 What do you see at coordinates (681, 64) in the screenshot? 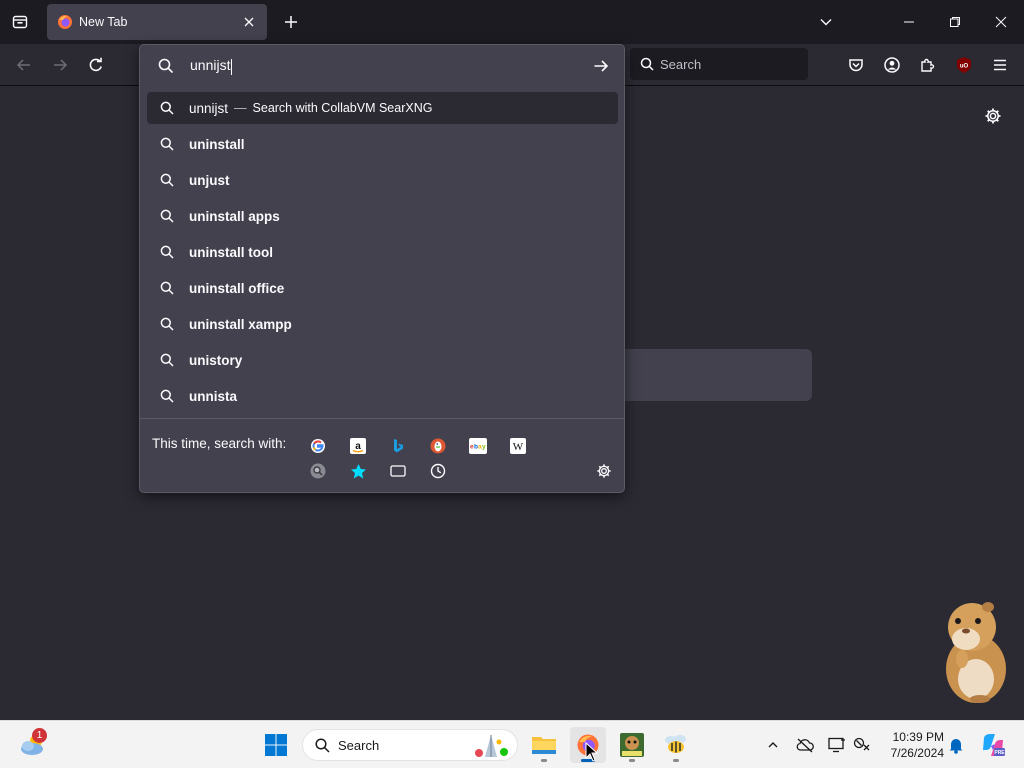
I see `search-bar-placeholder: Search` at bounding box center [681, 64].